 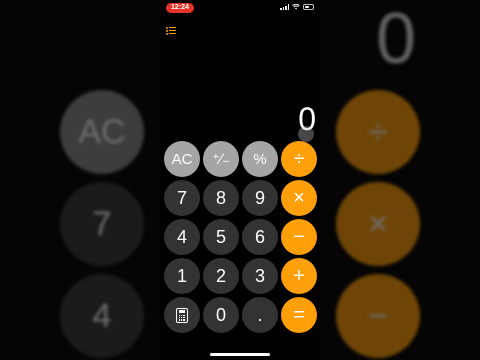 I want to click on ac-label: AC, so click(x=182, y=159).